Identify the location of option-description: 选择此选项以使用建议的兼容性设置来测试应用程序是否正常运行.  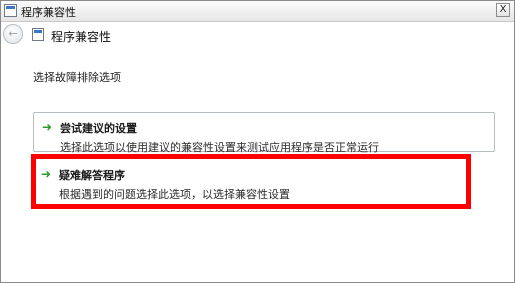
(219, 147).